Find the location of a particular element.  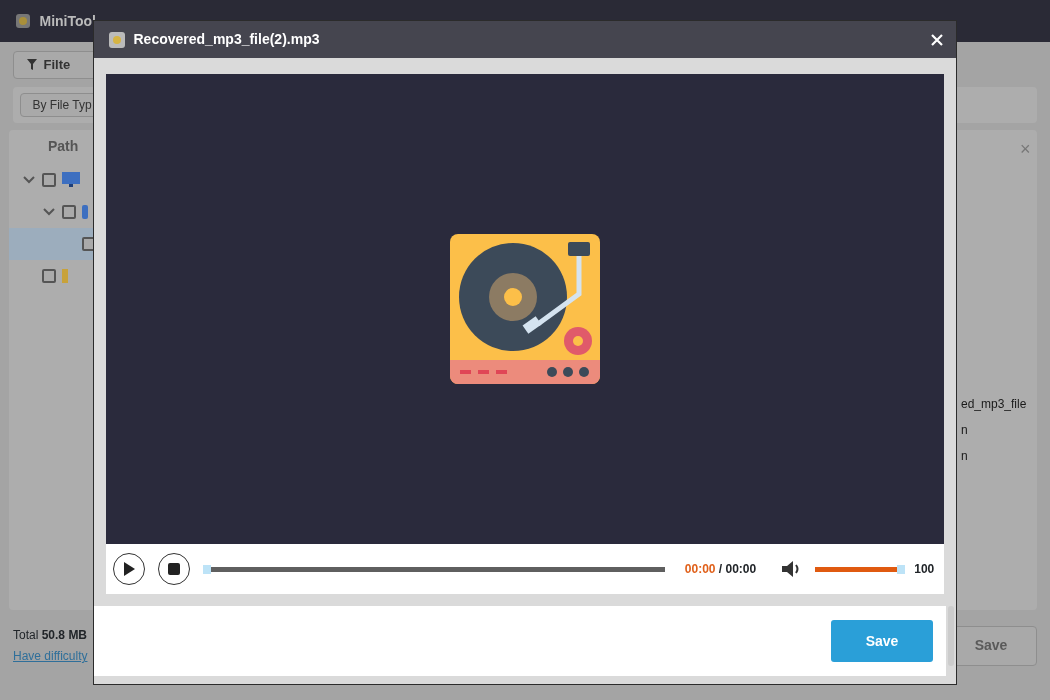

volume-value: 100 is located at coordinates (924, 569).